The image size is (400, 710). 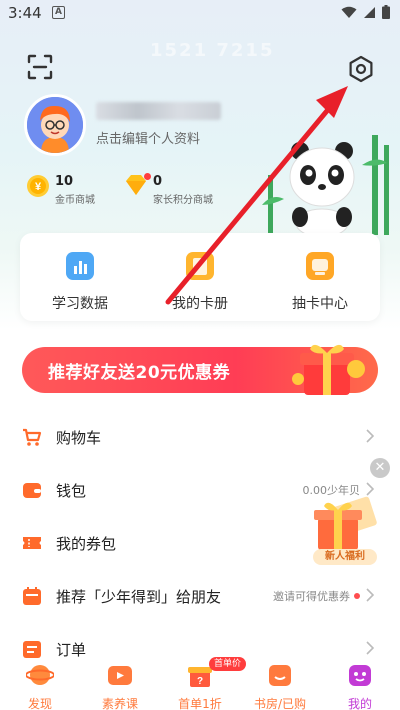 I want to click on bar-chart-icon, so click(x=80, y=266).